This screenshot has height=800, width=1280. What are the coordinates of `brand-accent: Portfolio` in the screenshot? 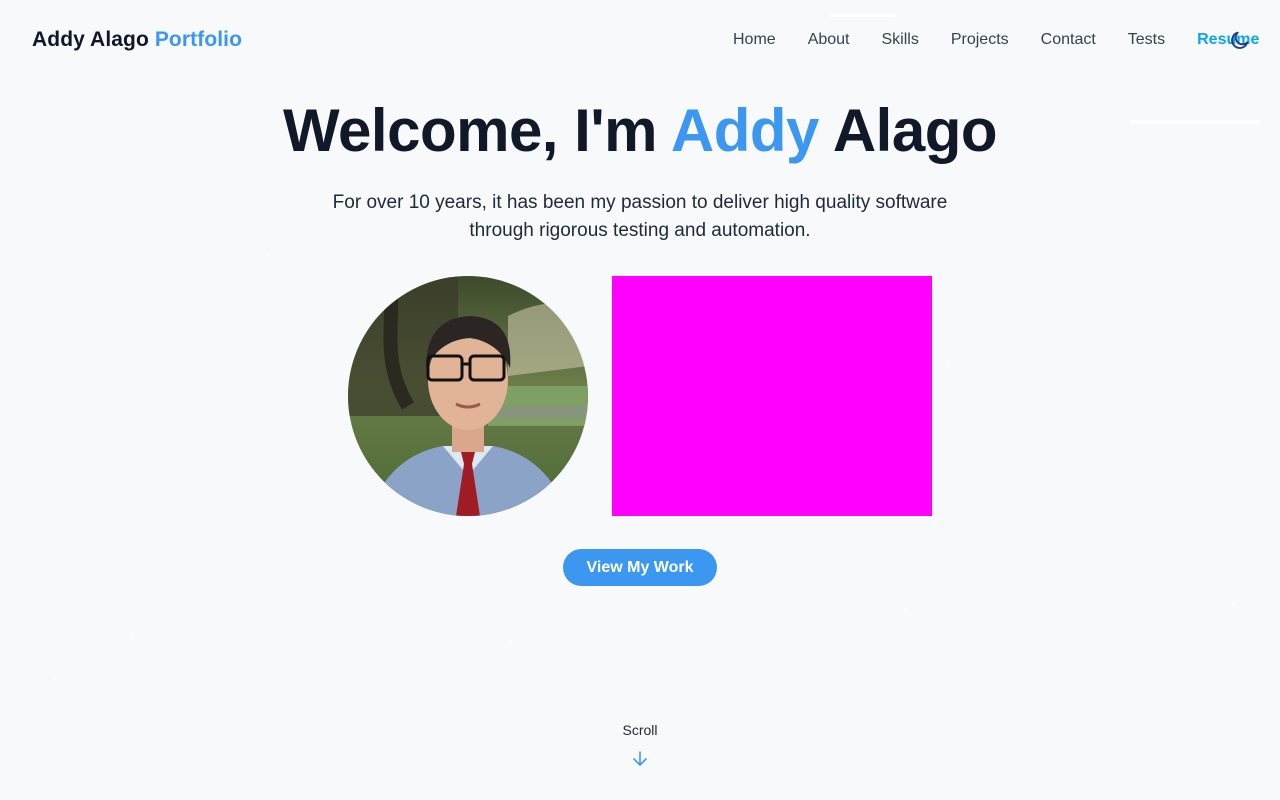 It's located at (198, 39).